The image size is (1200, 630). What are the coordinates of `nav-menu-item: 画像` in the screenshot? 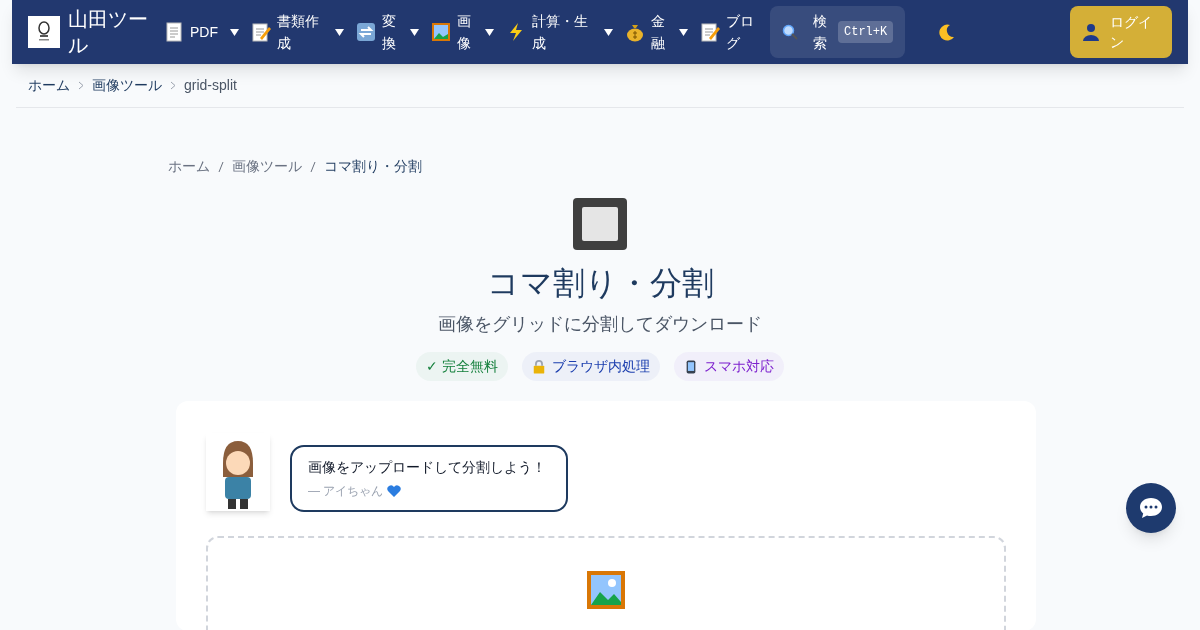 It's located at (462, 32).